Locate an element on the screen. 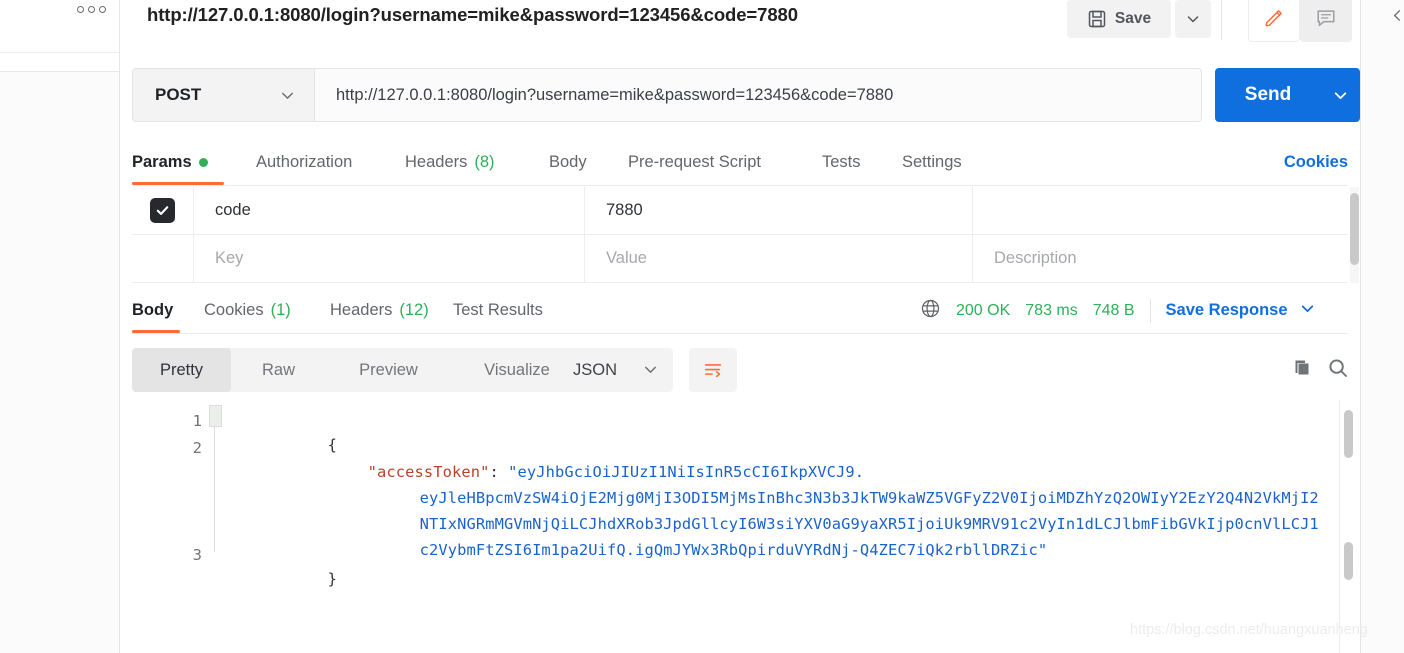  left-gutter is located at coordinates (96, 326).